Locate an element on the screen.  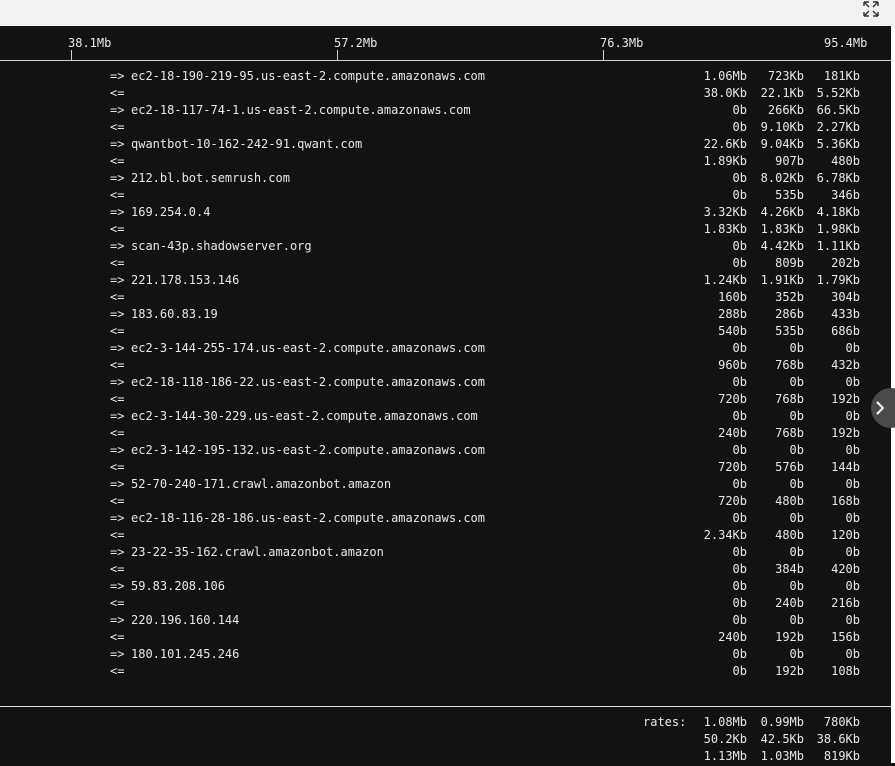
rate-40s: 4.18Kb is located at coordinates (838, 212).